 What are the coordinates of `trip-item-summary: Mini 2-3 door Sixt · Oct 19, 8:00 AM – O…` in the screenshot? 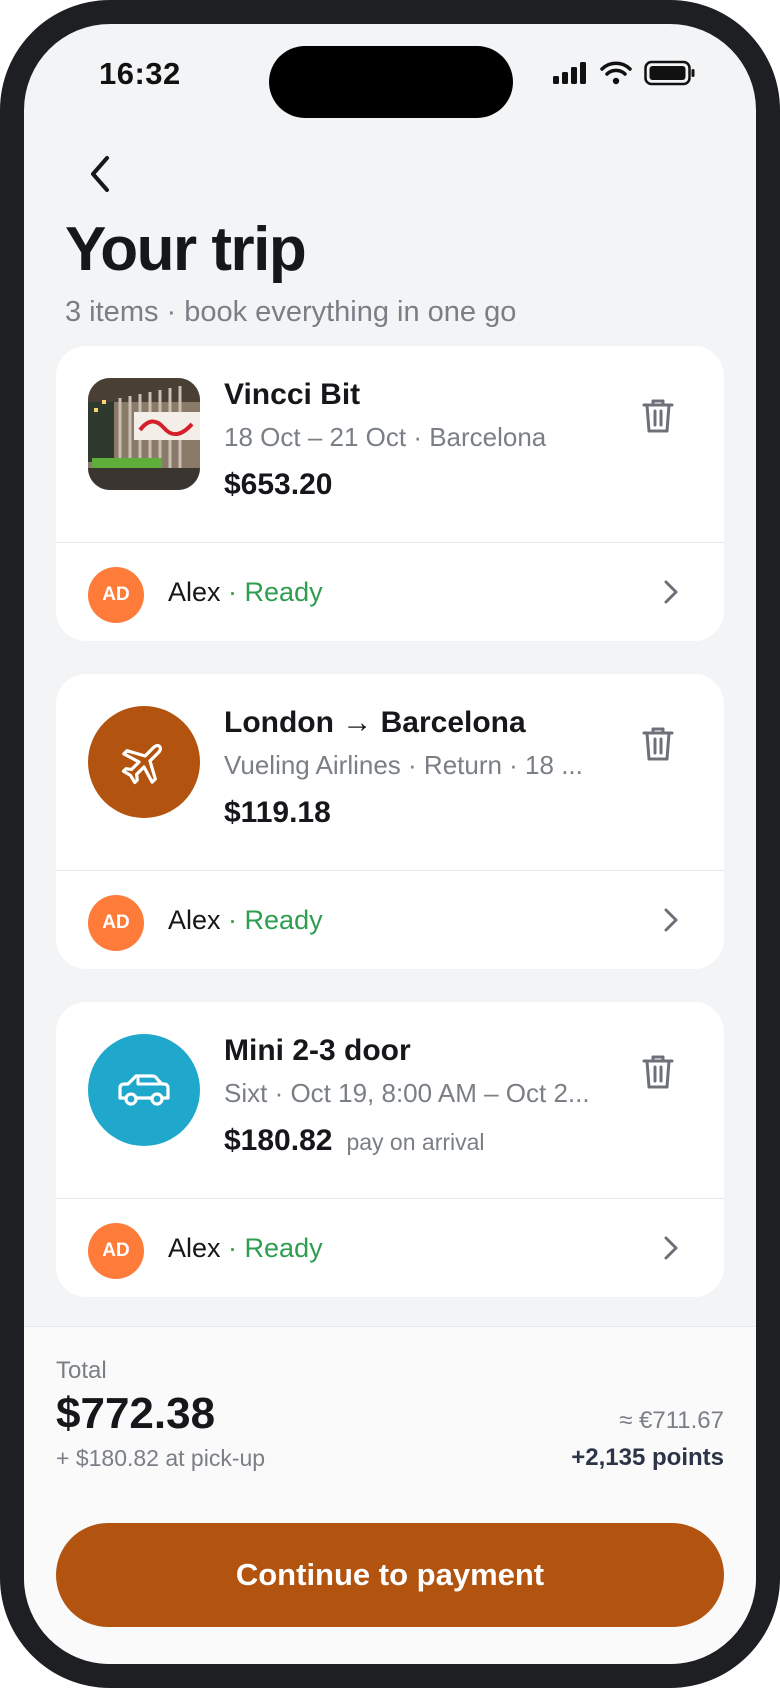 It's located at (390, 1100).